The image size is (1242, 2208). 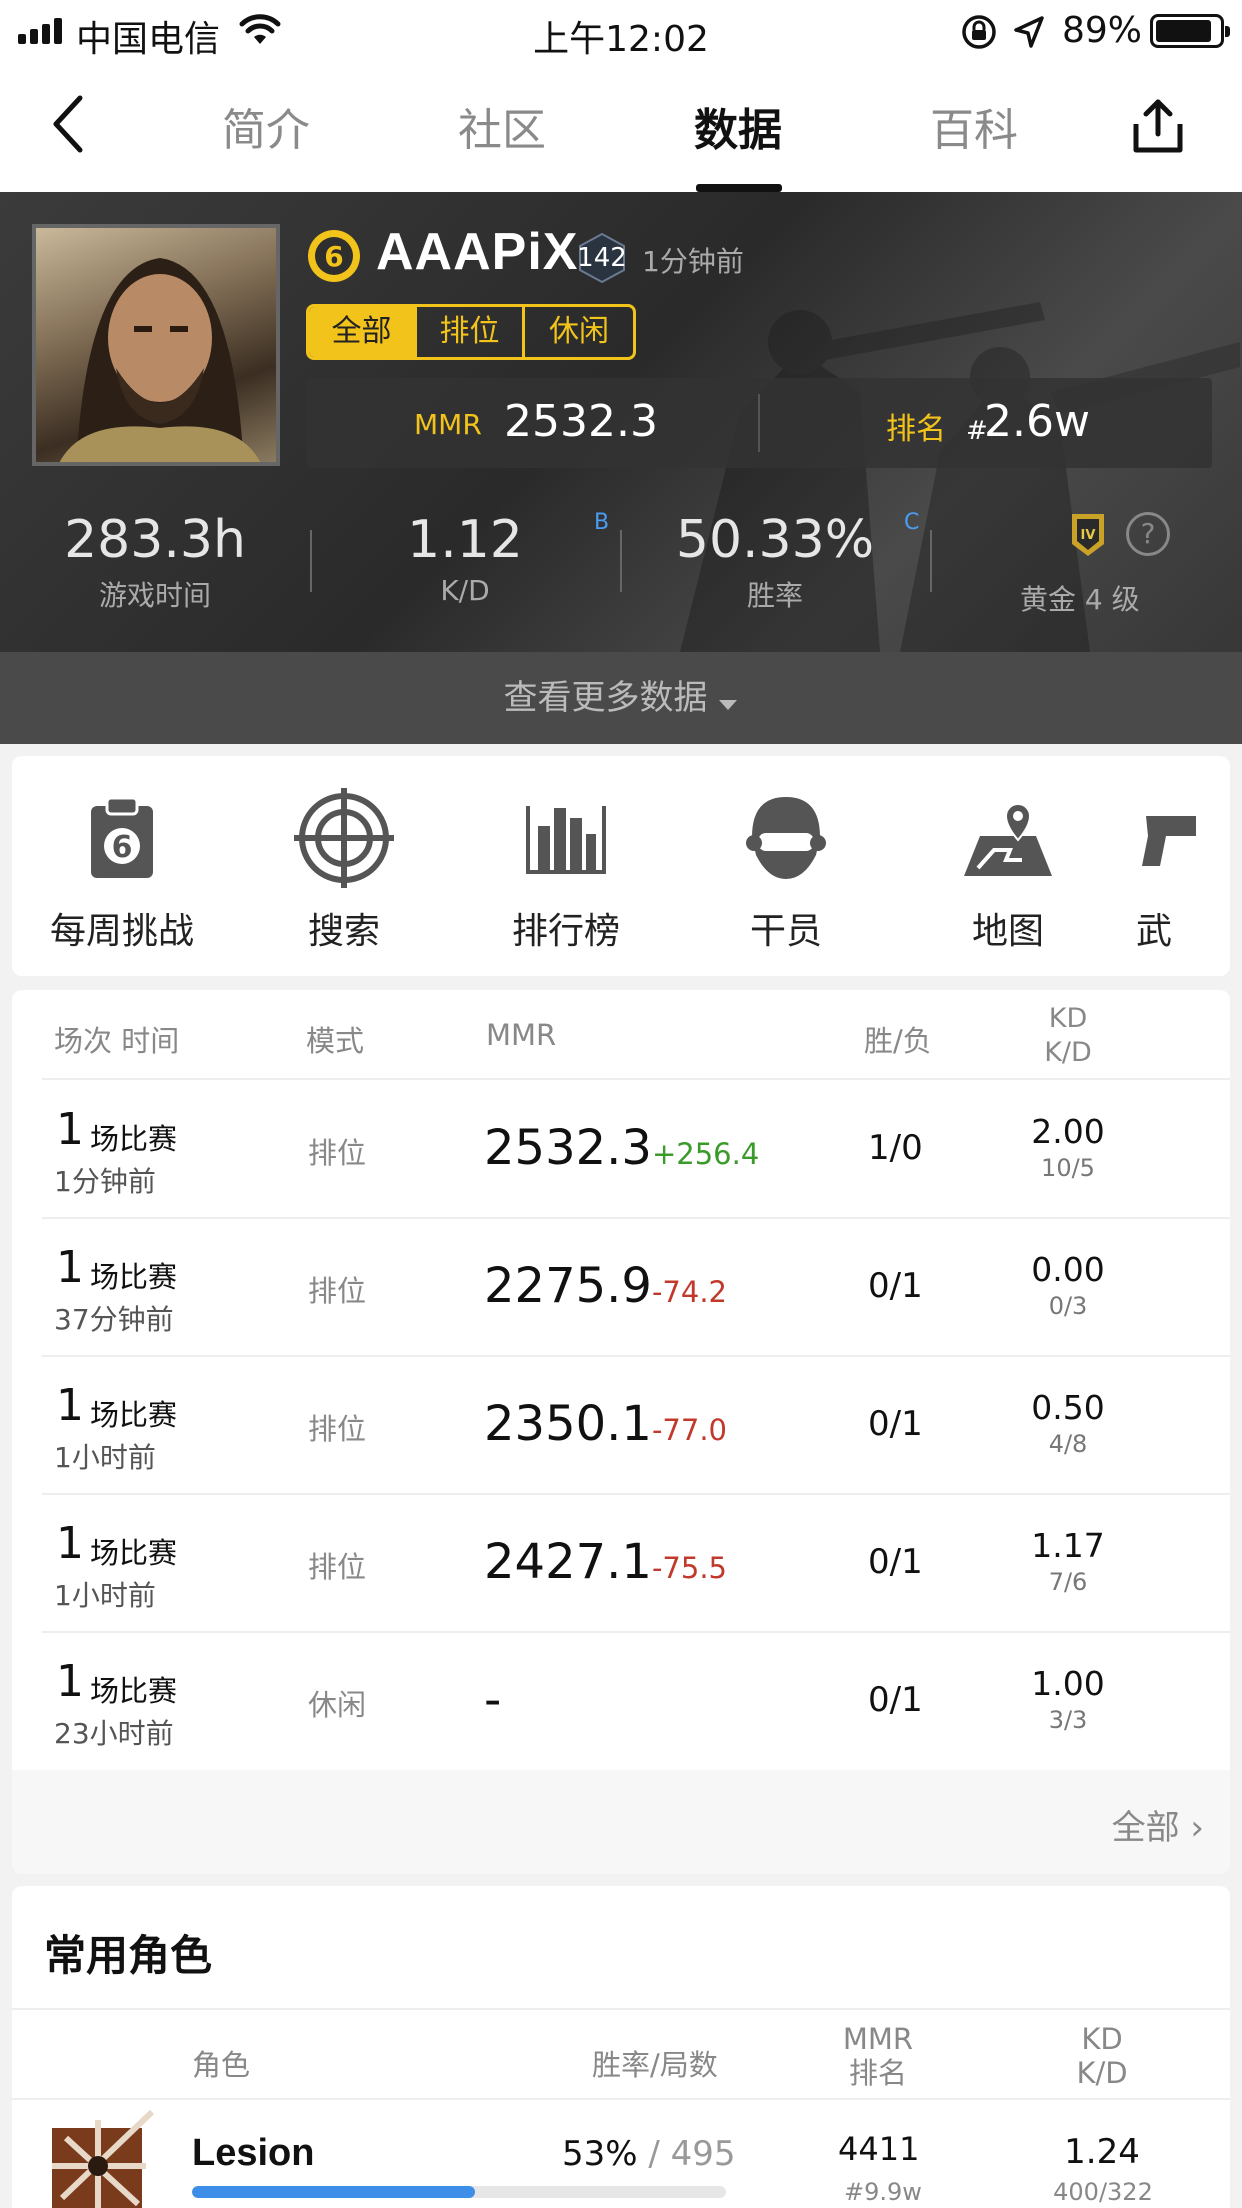 What do you see at coordinates (605, 1286) in the screenshot?
I see `match-mmr: 2275.9-74.2` at bounding box center [605, 1286].